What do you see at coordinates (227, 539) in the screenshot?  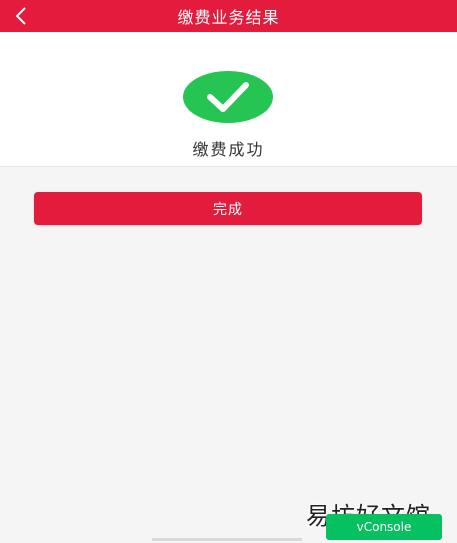 I see `home-indicator` at bounding box center [227, 539].